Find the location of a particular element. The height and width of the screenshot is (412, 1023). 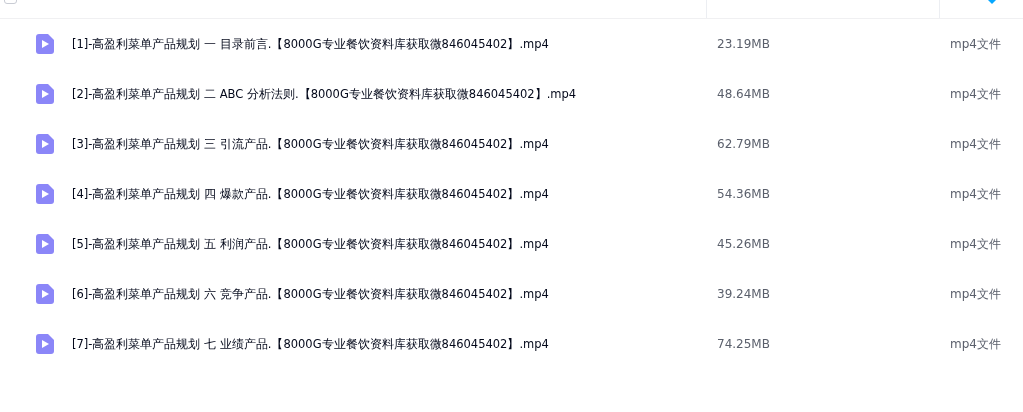

file-size: 23.19MB is located at coordinates (743, 44).